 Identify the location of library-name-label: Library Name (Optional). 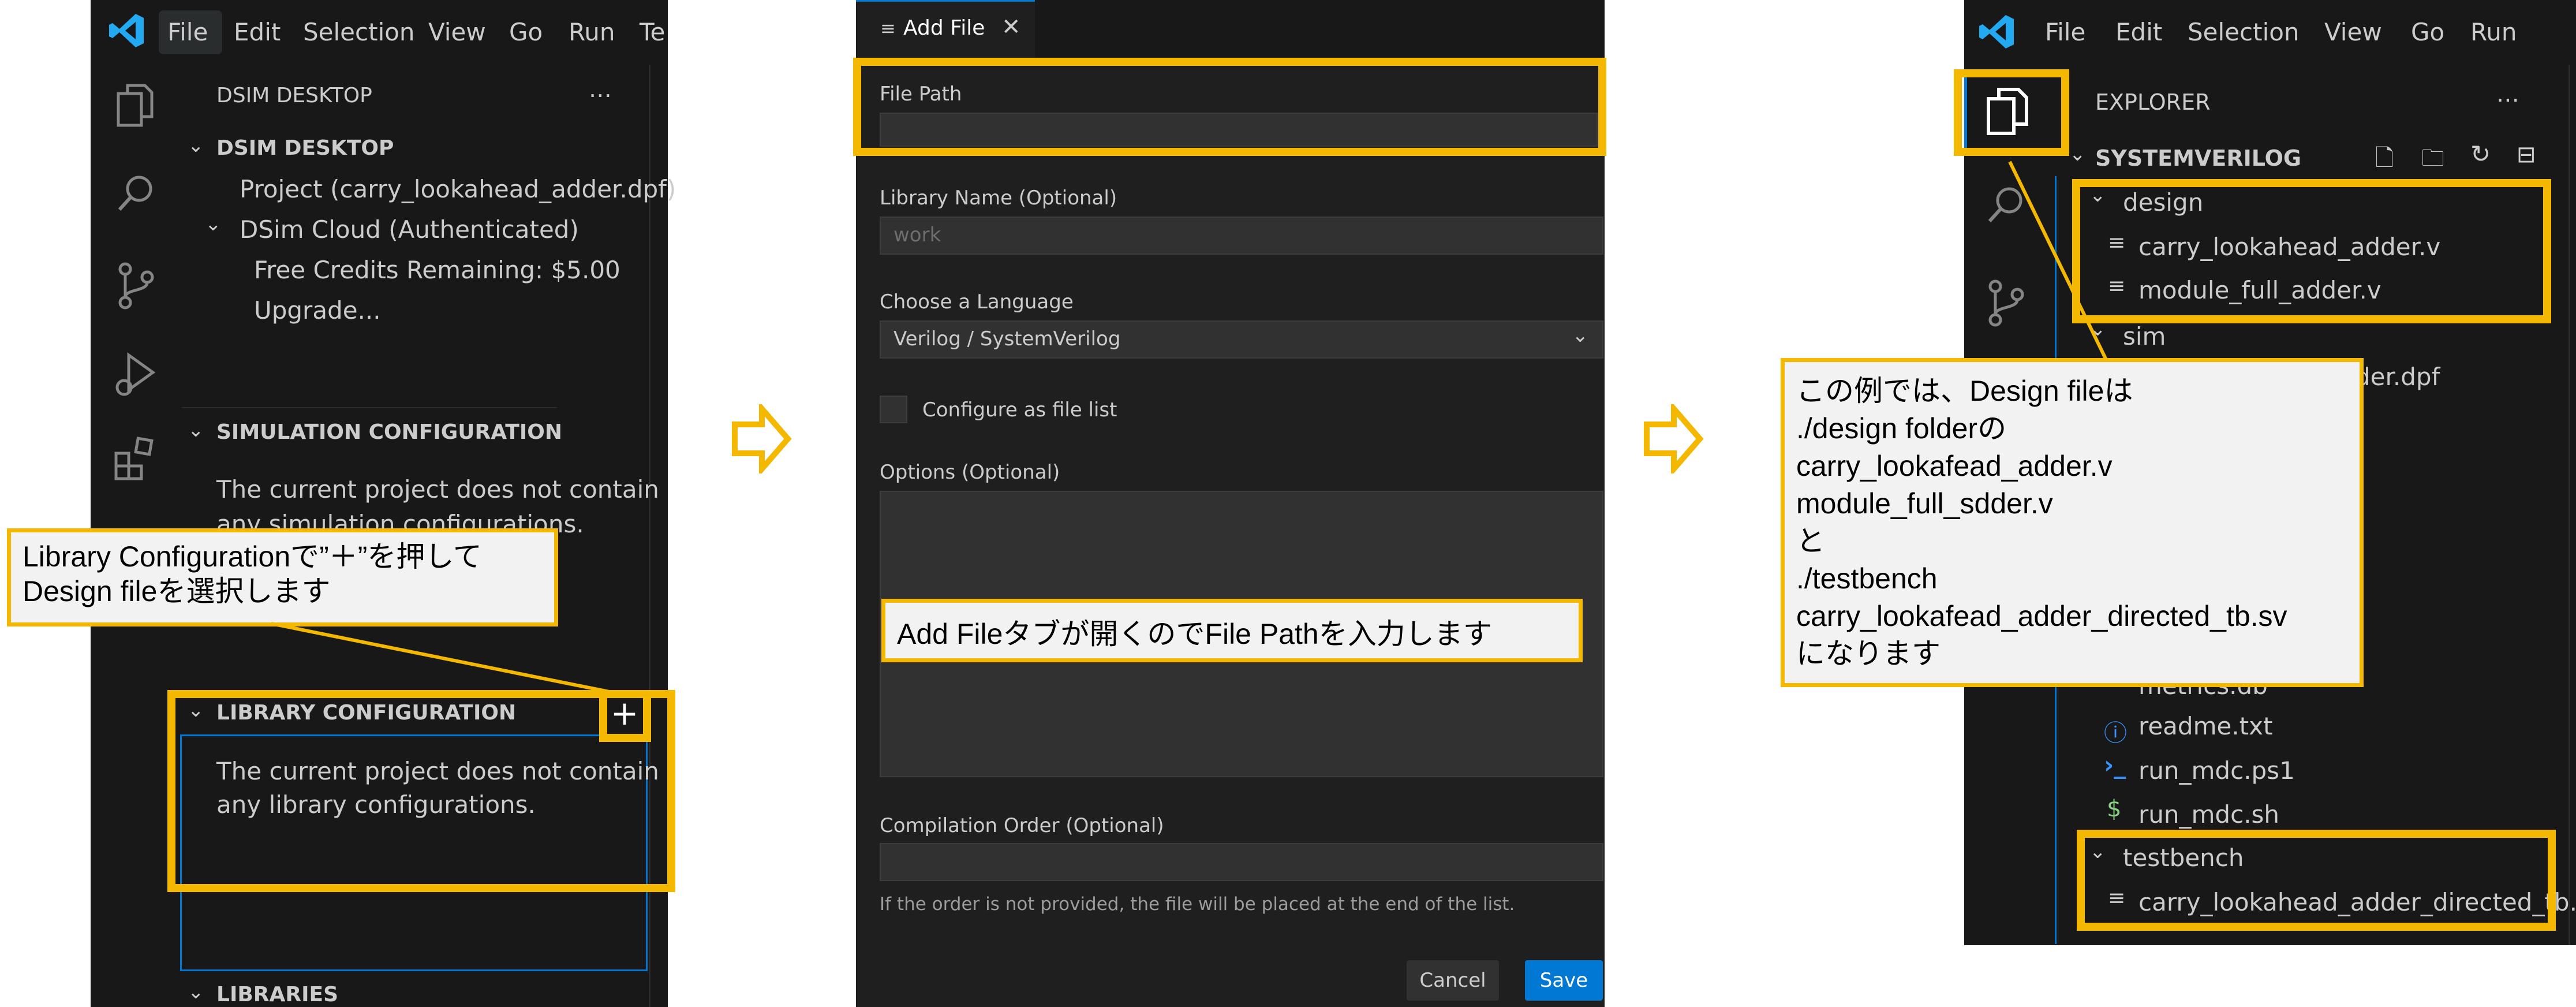
(998, 198).